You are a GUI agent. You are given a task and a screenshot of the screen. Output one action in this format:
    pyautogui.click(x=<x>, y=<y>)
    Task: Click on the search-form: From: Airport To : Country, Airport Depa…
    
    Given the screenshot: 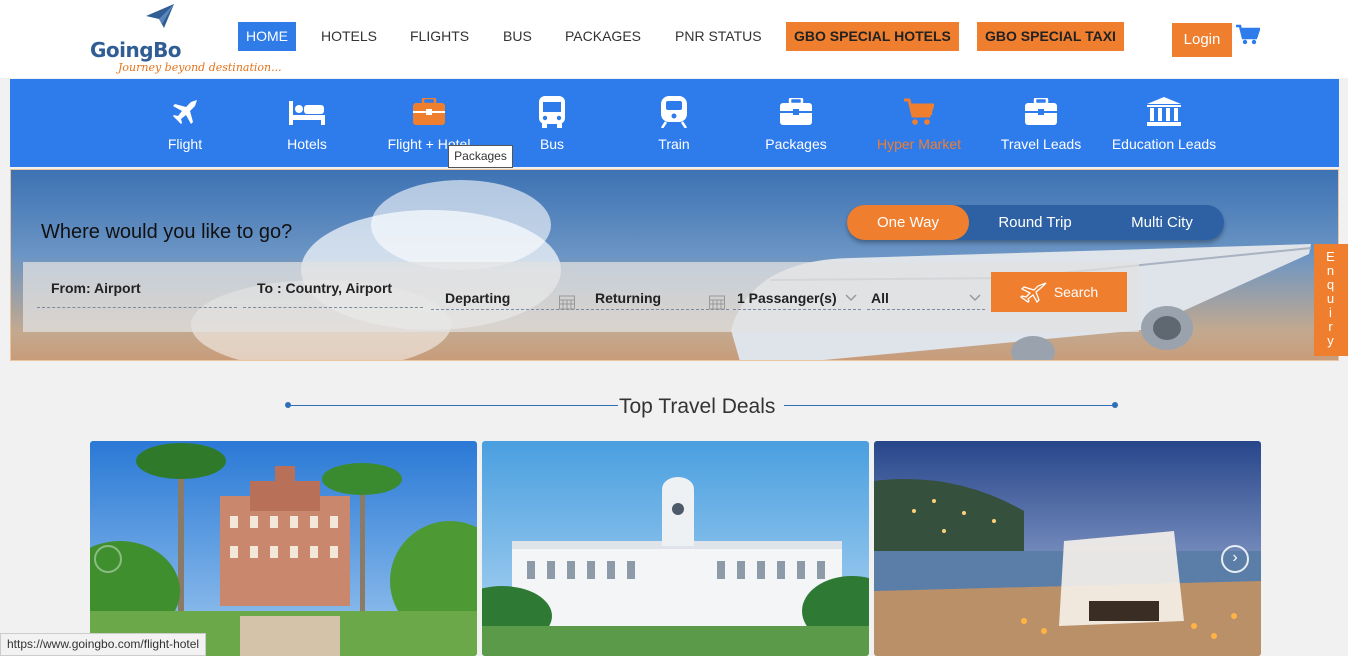 What is the action you would take?
    pyautogui.click(x=581, y=297)
    